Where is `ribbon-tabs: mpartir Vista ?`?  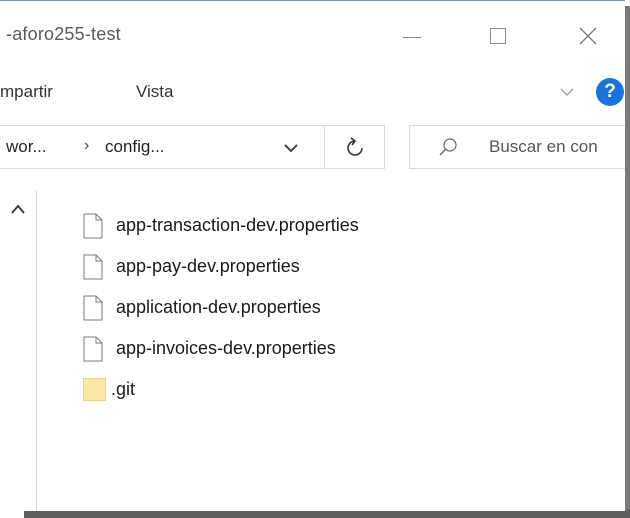
ribbon-tabs: mpartir Vista ? is located at coordinates (312, 92).